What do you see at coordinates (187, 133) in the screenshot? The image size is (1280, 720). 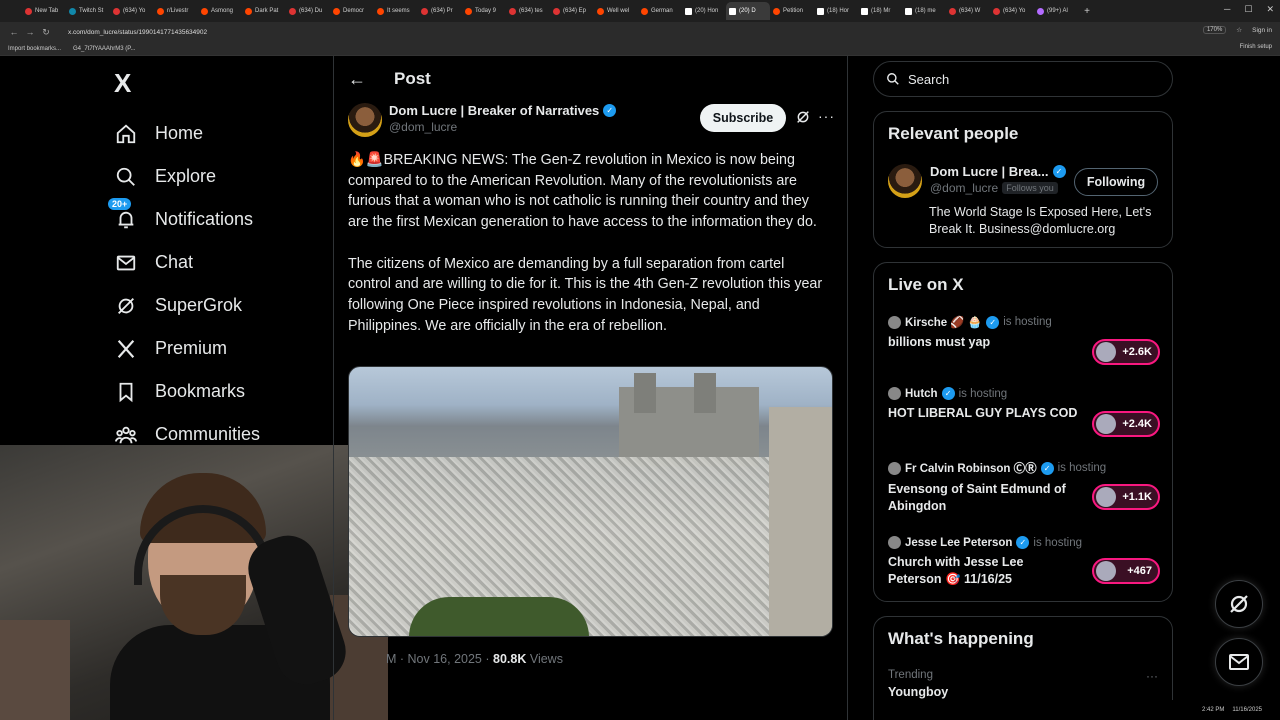 I see `sidebar-item-home: Home` at bounding box center [187, 133].